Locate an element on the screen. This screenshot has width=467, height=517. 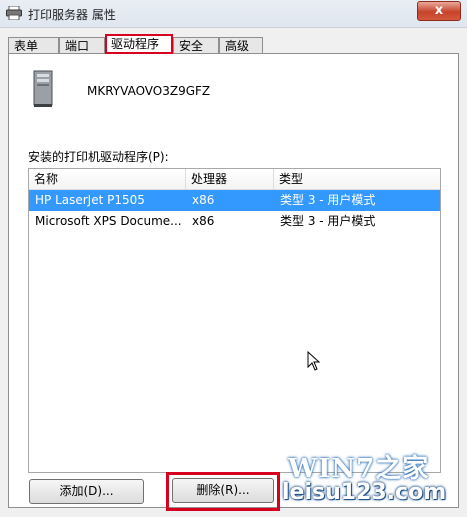
column-header-name: 名称 is located at coordinates (107, 179).